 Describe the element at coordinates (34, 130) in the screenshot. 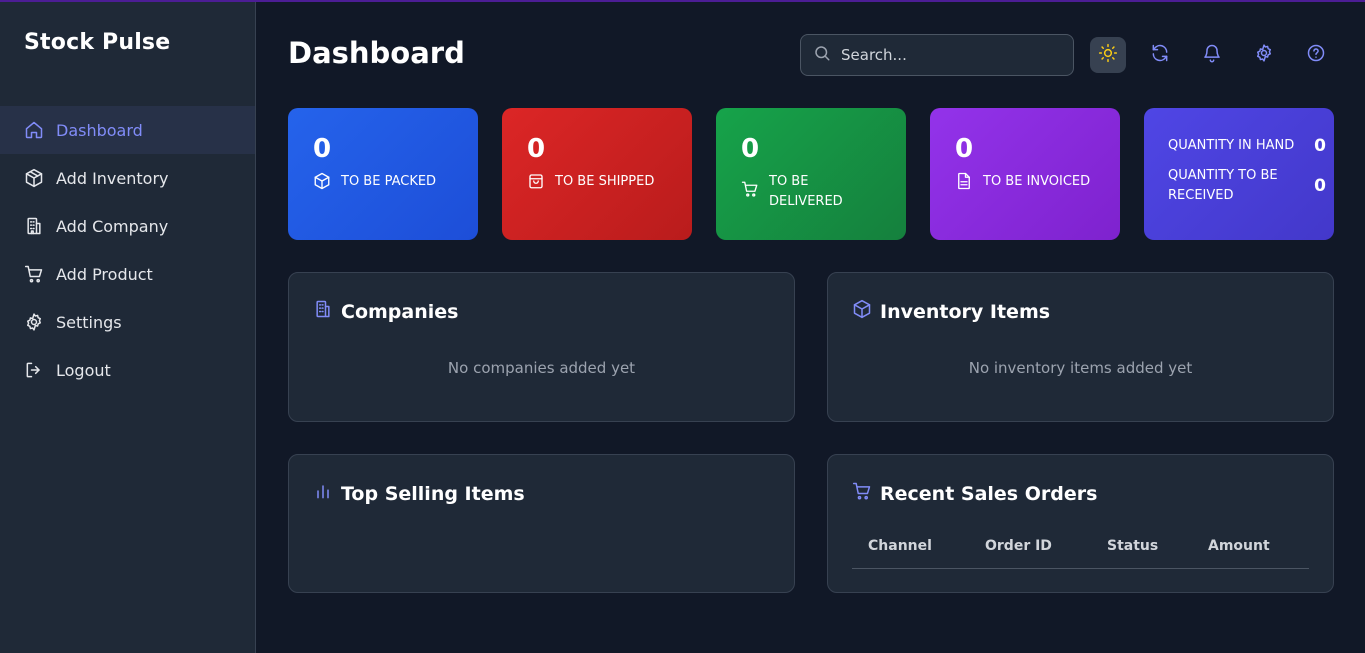

I see `home-icon` at that location.